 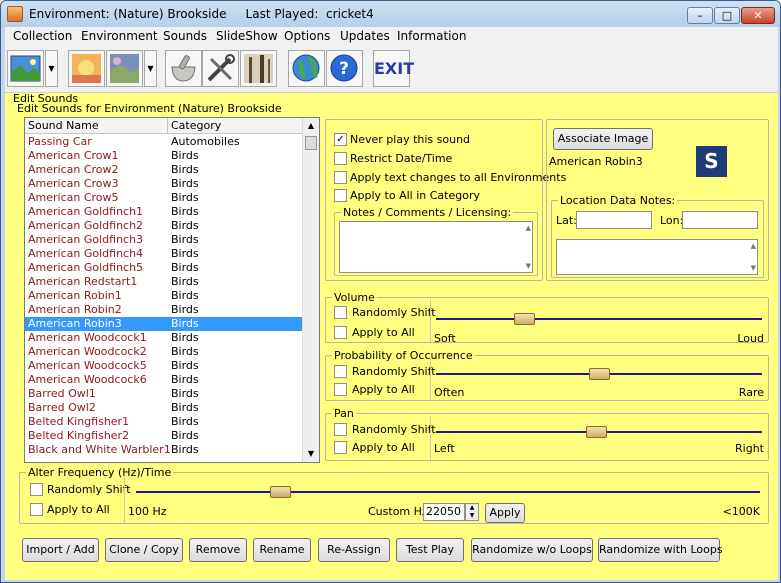 What do you see at coordinates (124, 68) in the screenshot?
I see `painting-icon` at bounding box center [124, 68].